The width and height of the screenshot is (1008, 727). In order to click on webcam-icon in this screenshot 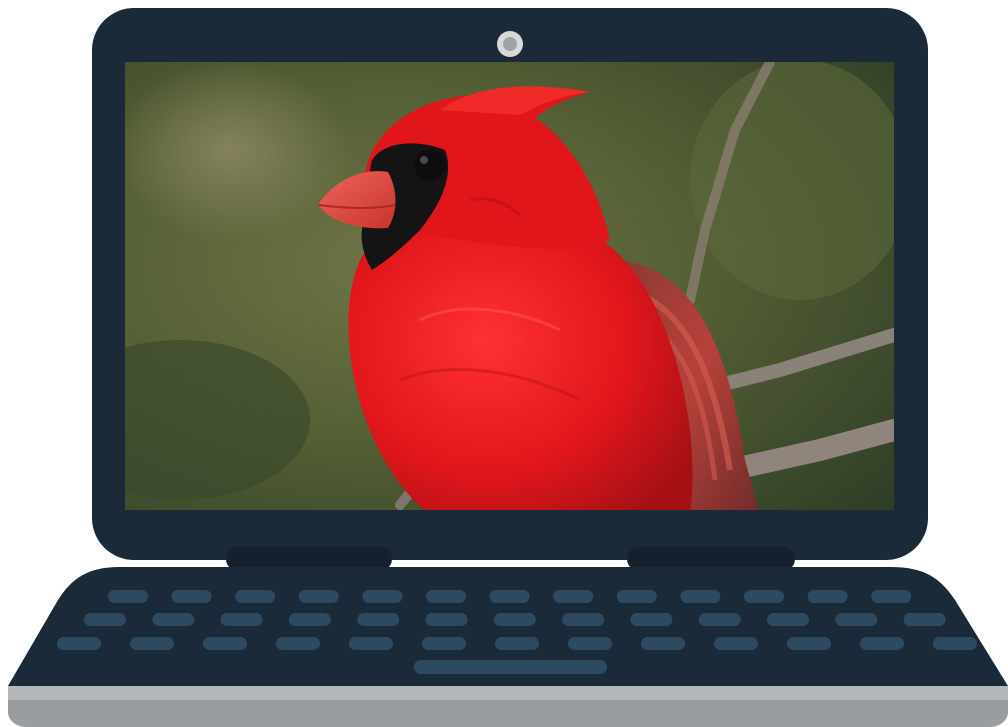, I will do `click(510, 44)`.